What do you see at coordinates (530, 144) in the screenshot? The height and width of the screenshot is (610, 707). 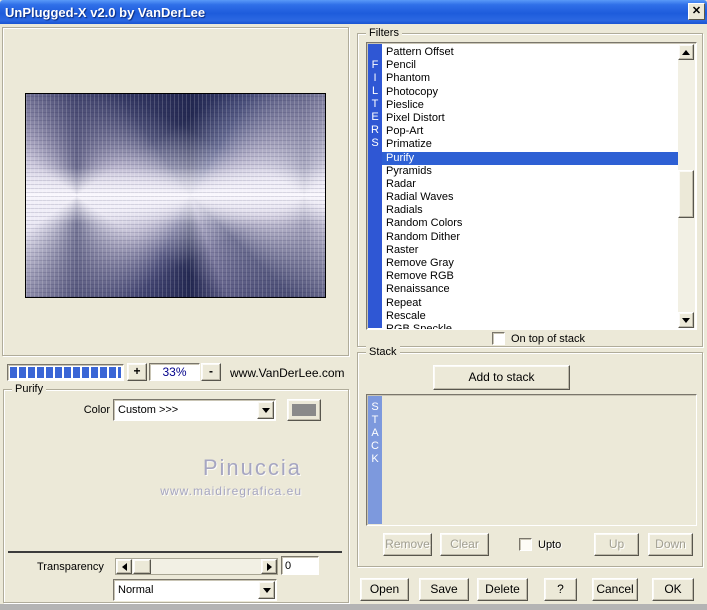 I see `filter-item: Primatize` at bounding box center [530, 144].